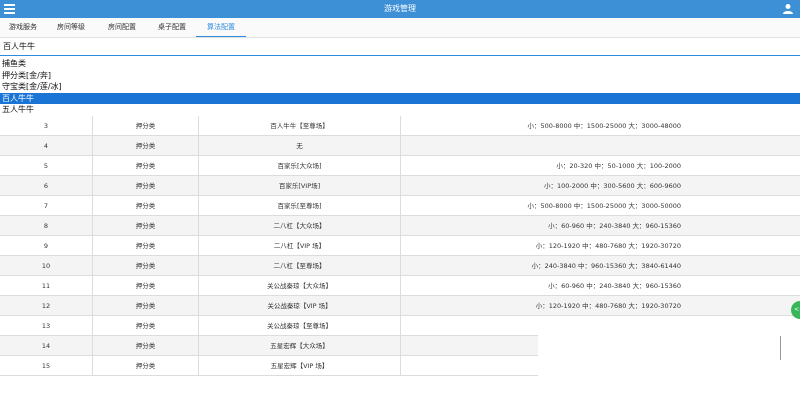  I want to click on cell-id: 11, so click(46, 286).